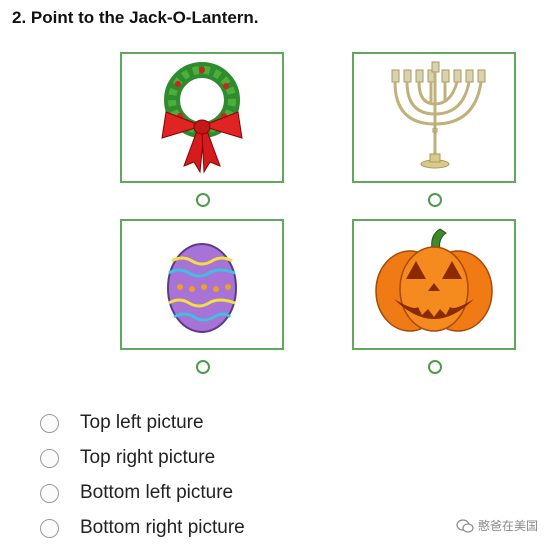 The width and height of the screenshot is (550, 550). What do you see at coordinates (202, 288) in the screenshot?
I see `easter-egg-icon` at bounding box center [202, 288].